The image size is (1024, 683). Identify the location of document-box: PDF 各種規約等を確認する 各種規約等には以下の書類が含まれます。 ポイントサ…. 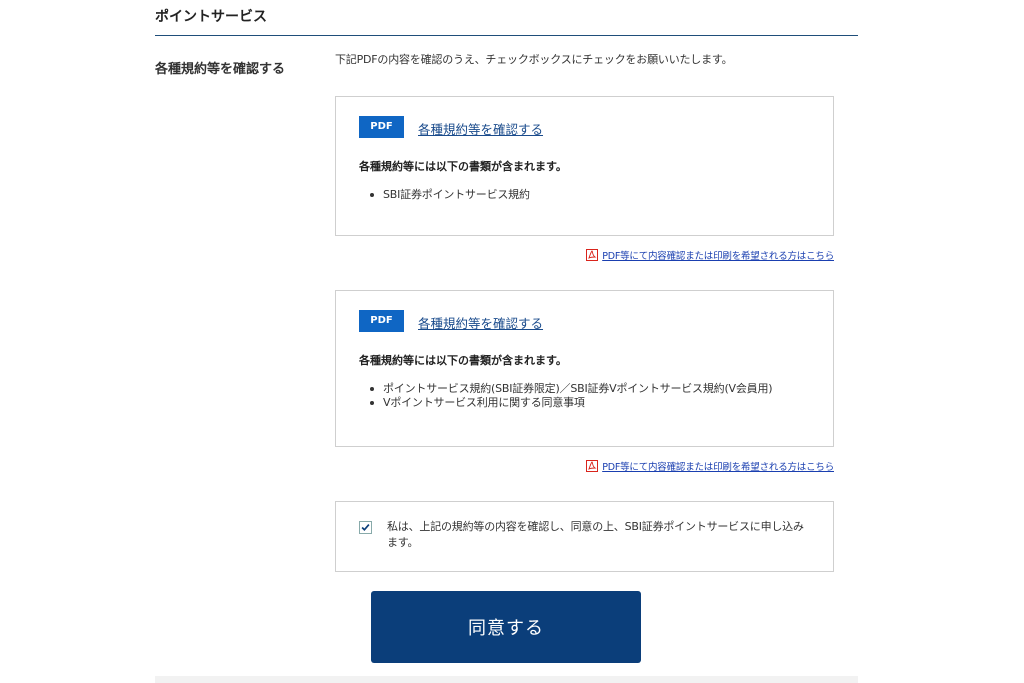
(584, 368).